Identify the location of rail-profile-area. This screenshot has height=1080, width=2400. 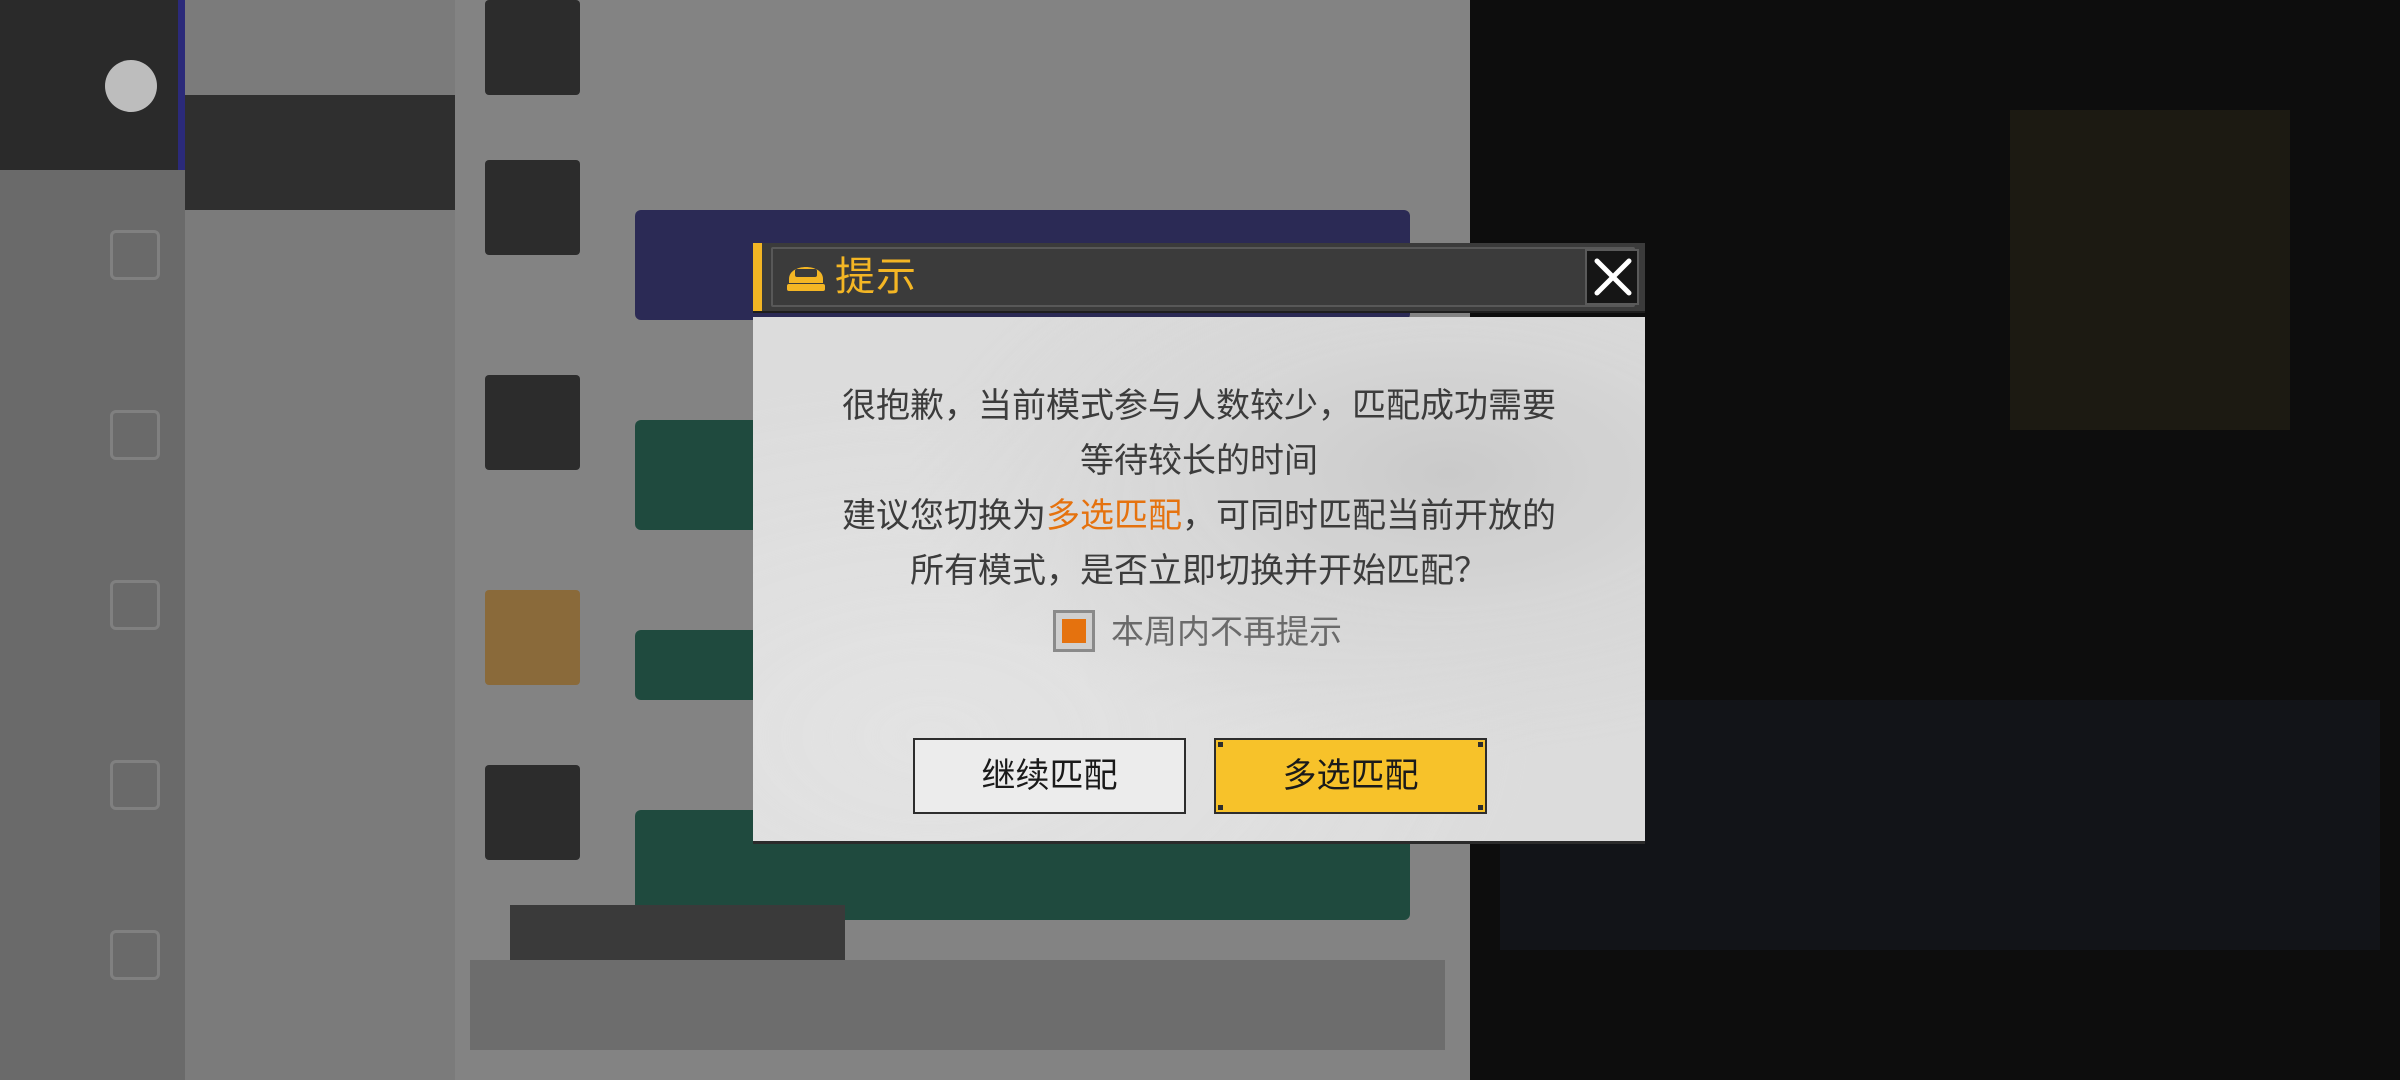
(92, 85).